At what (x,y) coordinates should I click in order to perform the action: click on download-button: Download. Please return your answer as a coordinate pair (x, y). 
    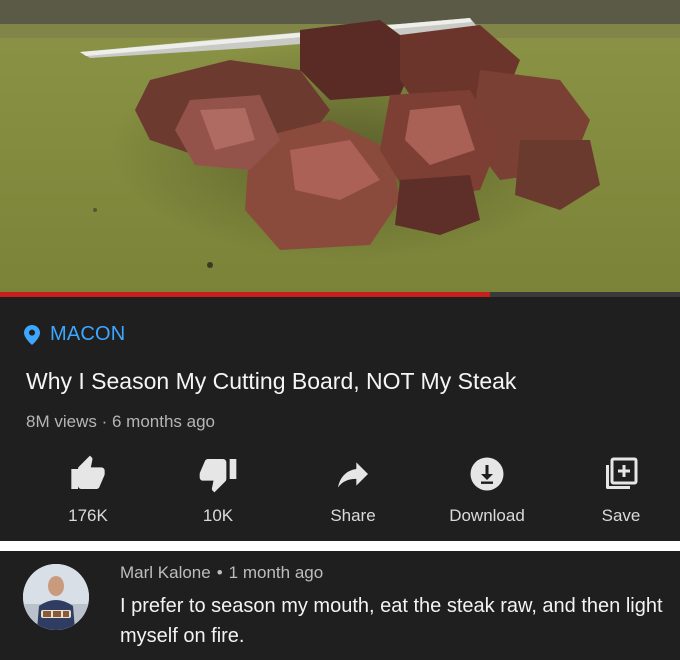
    Looking at the image, I should click on (487, 489).